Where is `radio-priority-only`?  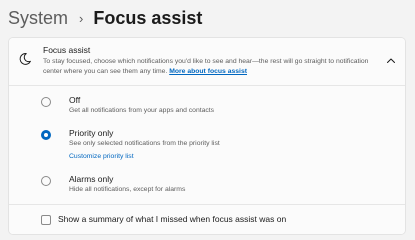 radio-priority-only is located at coordinates (46, 135).